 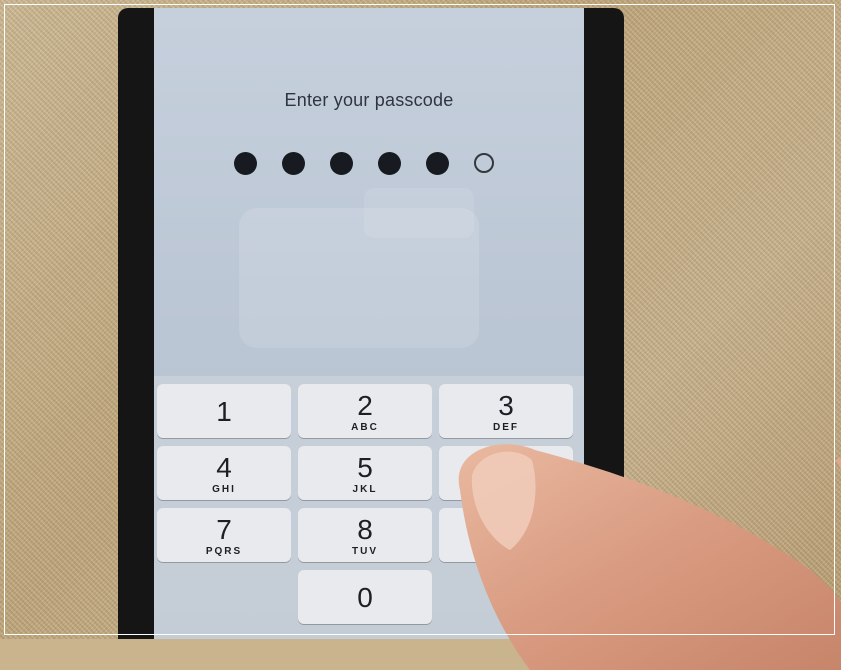 I want to click on key-digit: 1, so click(x=224, y=411).